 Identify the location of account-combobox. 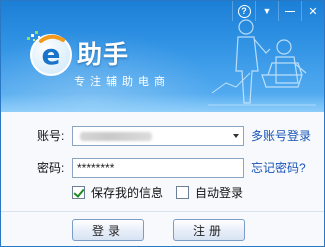
(158, 136).